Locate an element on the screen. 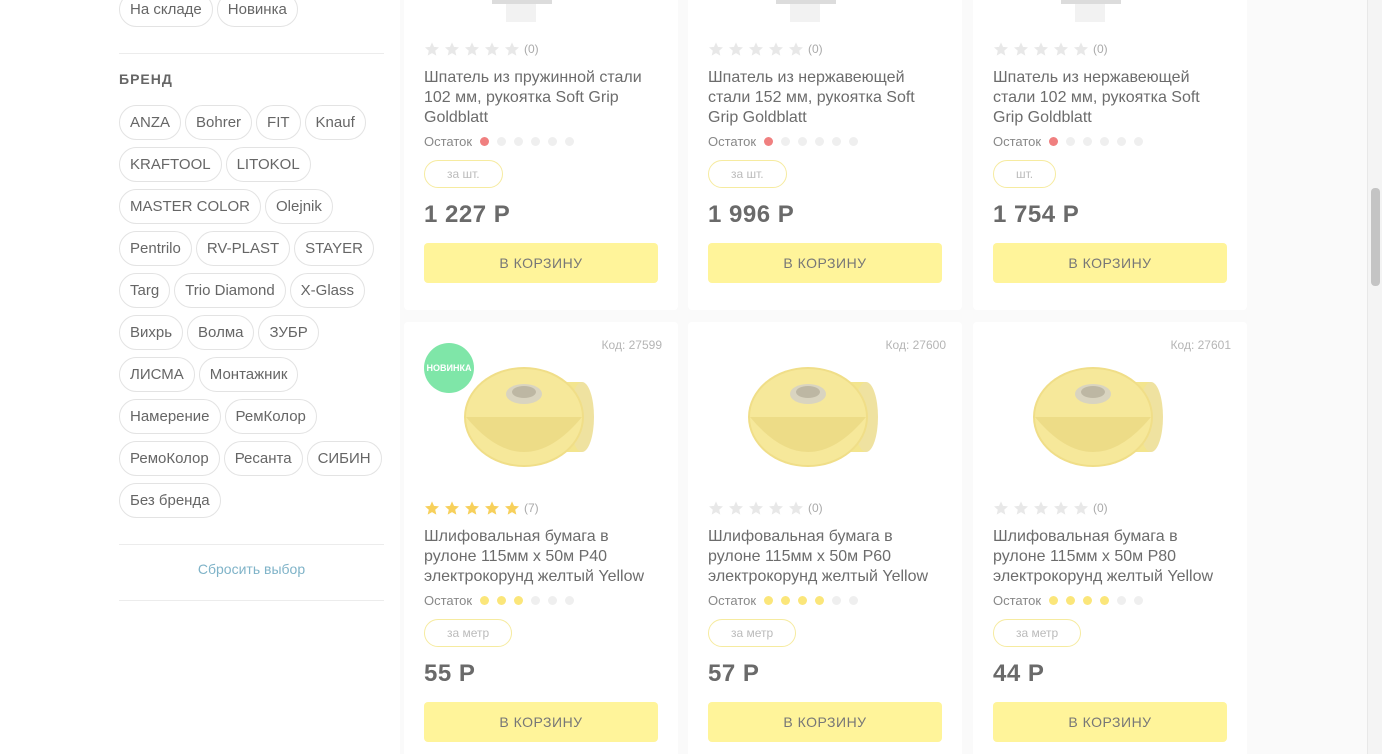  brand-chip: Вихрь is located at coordinates (151, 332).